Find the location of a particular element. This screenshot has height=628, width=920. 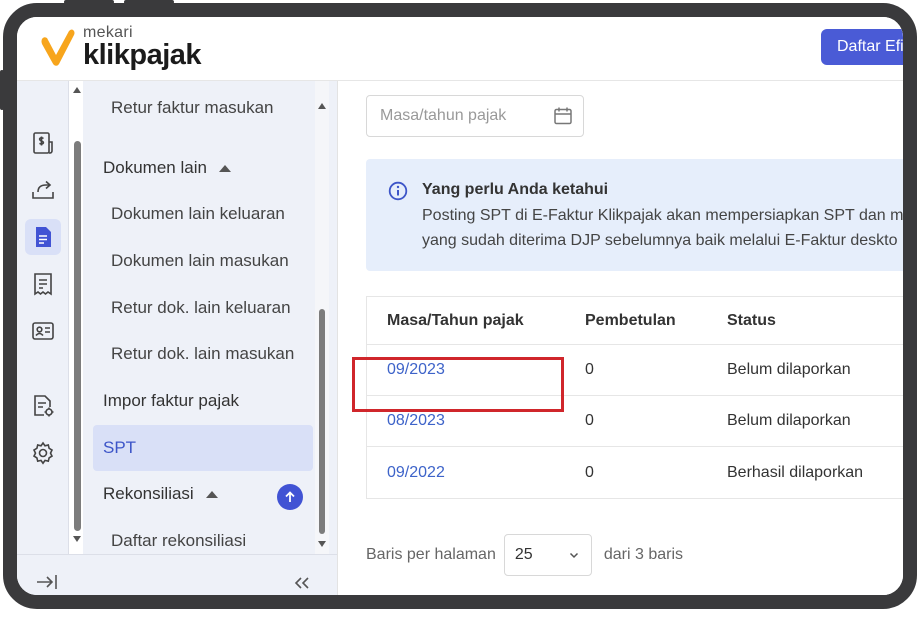

column-header-status: Status is located at coordinates (751, 320).